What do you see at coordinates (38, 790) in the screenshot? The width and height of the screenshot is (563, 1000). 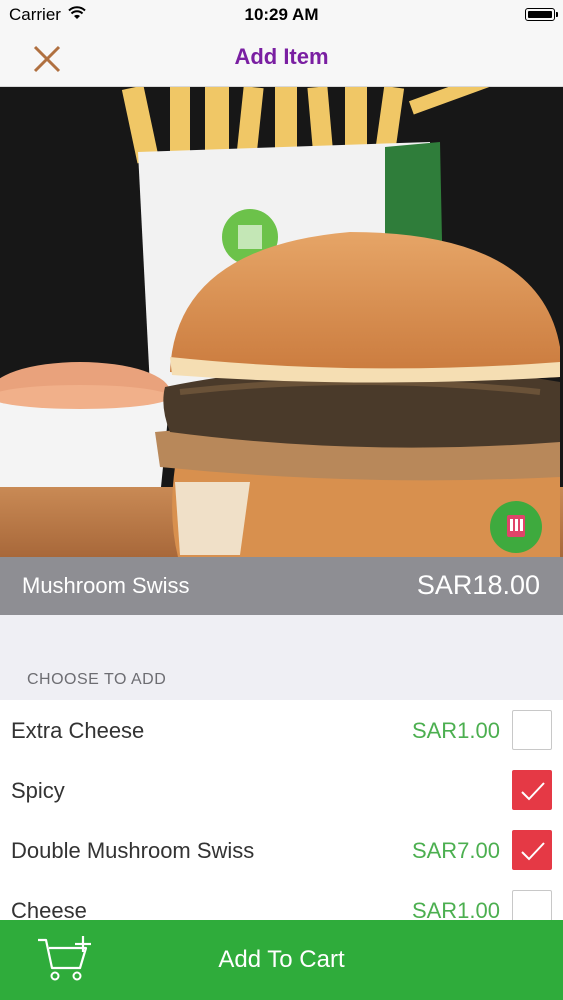 I see `option-label: Spicy` at bounding box center [38, 790].